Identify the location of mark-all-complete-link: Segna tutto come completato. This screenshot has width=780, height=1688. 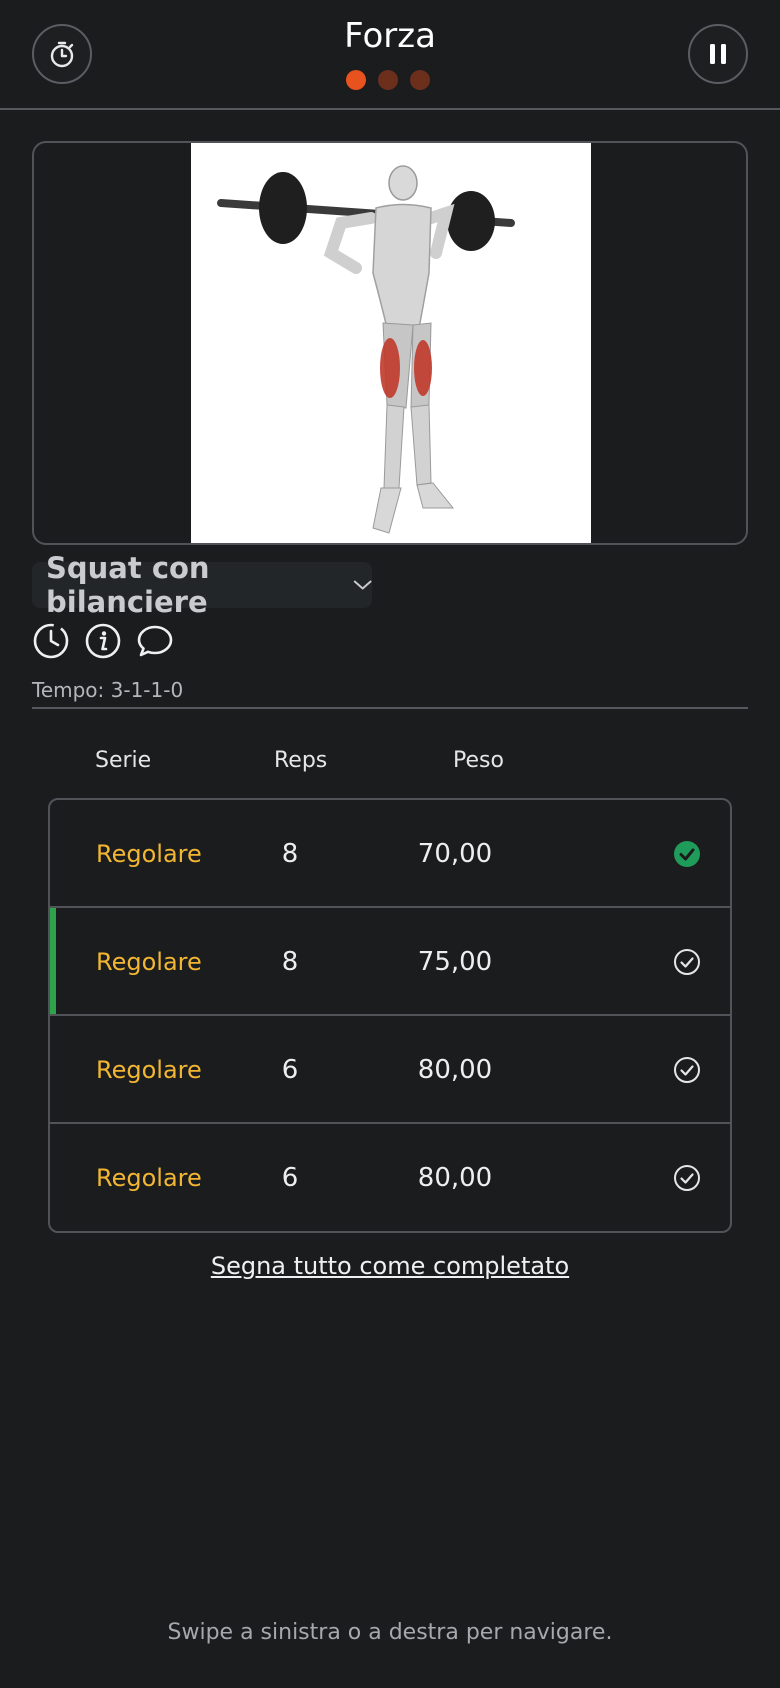
(390, 1266).